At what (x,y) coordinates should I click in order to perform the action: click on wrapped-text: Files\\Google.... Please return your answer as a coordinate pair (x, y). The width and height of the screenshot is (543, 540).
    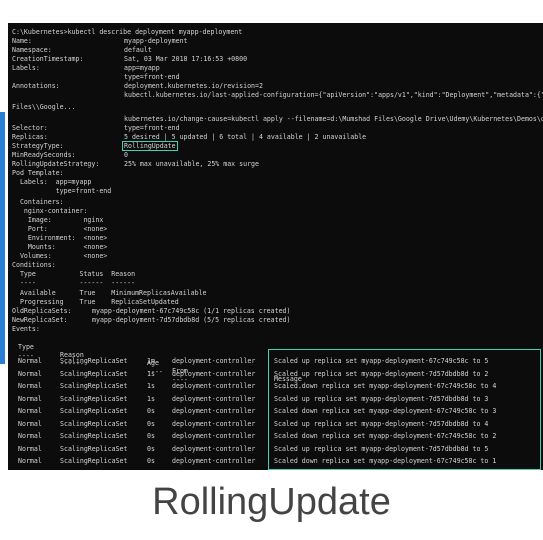
    Looking at the image, I should click on (44, 107).